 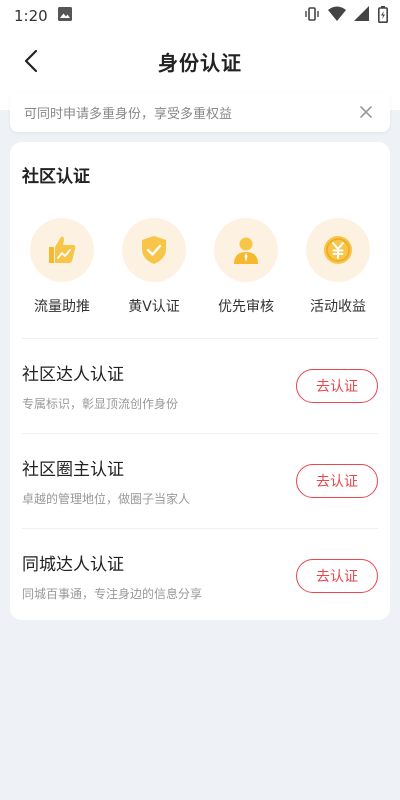 I want to click on certification-row-local-expert: 同城达人认证 同城百事通，专注身边的信息分享 去认证, so click(x=200, y=575).